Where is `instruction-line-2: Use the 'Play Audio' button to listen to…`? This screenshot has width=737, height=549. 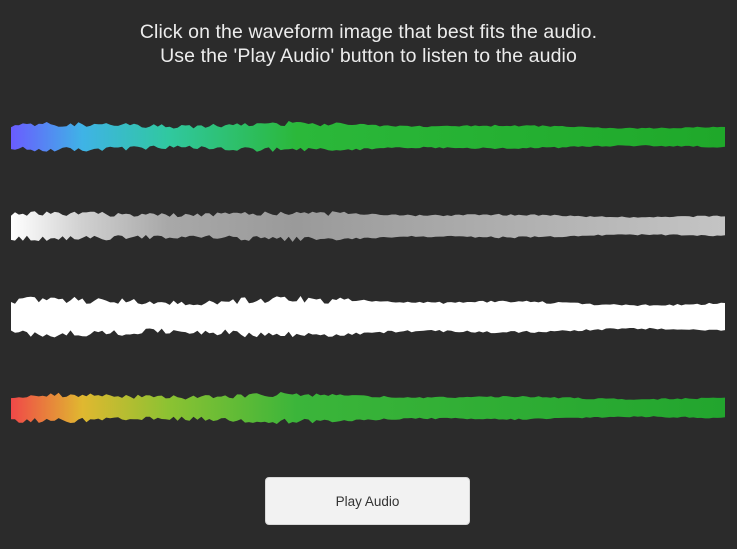 instruction-line-2: Use the 'Play Audio' button to listen to… is located at coordinates (368, 56).